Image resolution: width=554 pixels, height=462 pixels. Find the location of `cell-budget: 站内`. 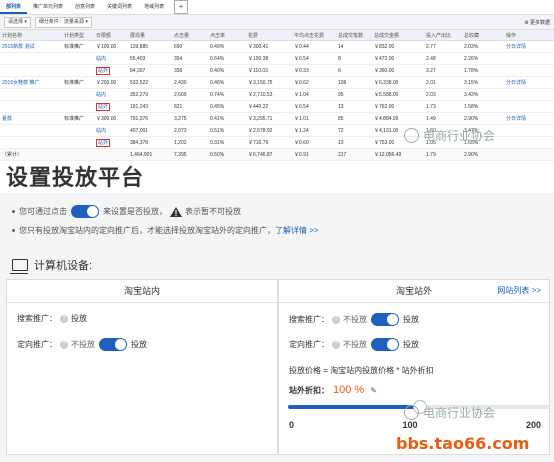

cell-budget: 站内 is located at coordinates (111, 94).